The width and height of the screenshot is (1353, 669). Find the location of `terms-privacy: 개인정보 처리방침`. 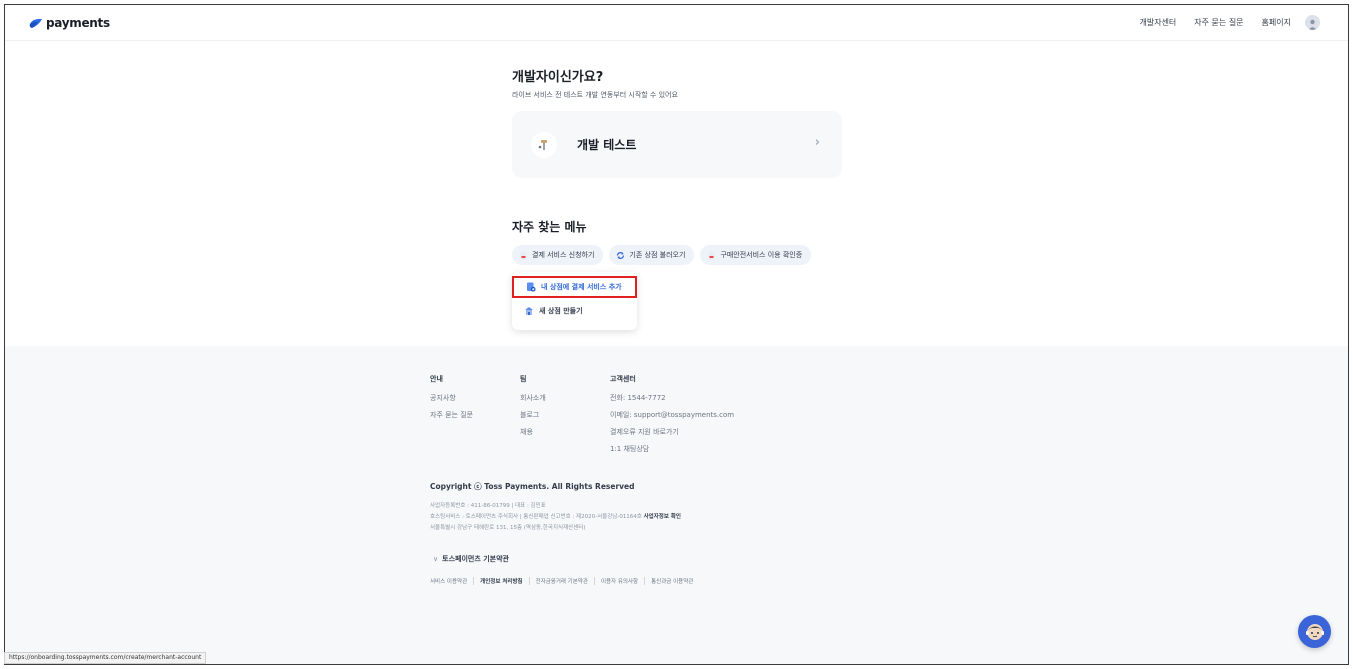

terms-privacy: 개인정보 처리방침 is located at coordinates (500, 581).